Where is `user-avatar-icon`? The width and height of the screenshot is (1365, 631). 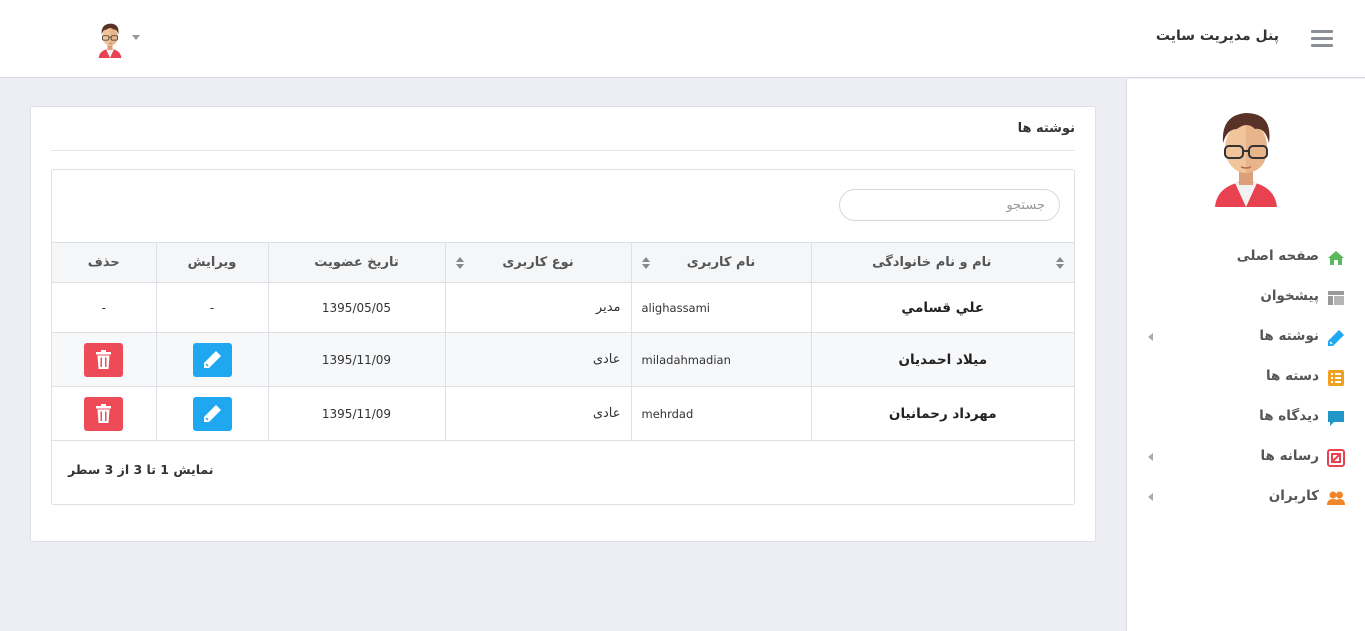
user-avatar-icon is located at coordinates (110, 40).